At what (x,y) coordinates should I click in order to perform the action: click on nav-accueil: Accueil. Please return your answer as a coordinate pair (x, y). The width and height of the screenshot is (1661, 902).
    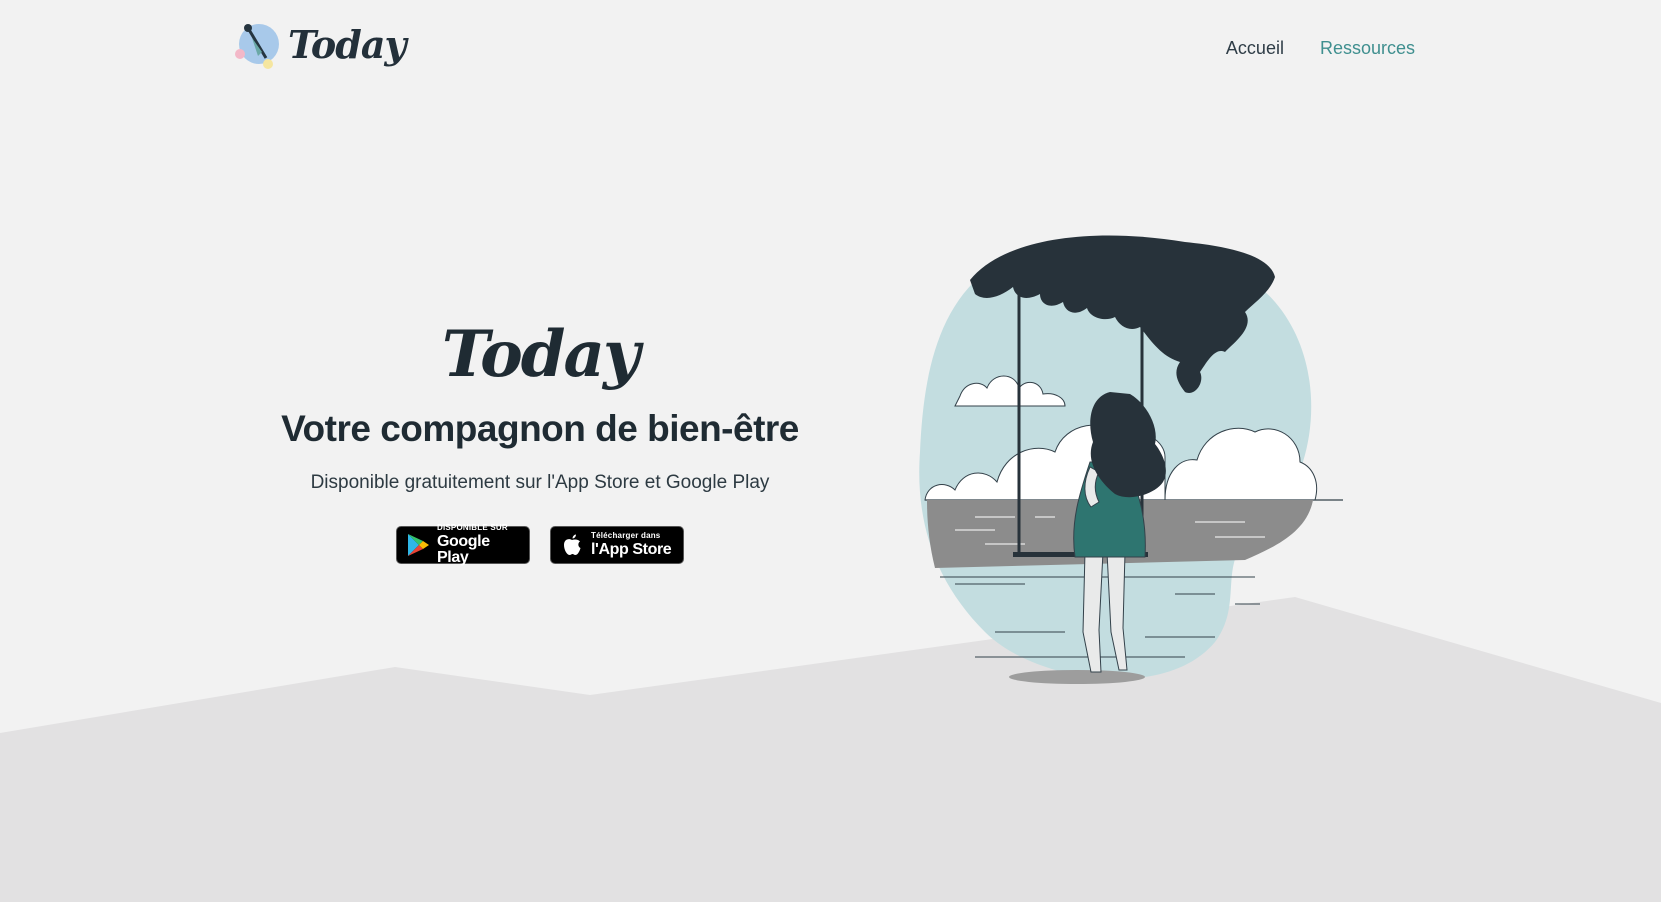
    Looking at the image, I should click on (1255, 48).